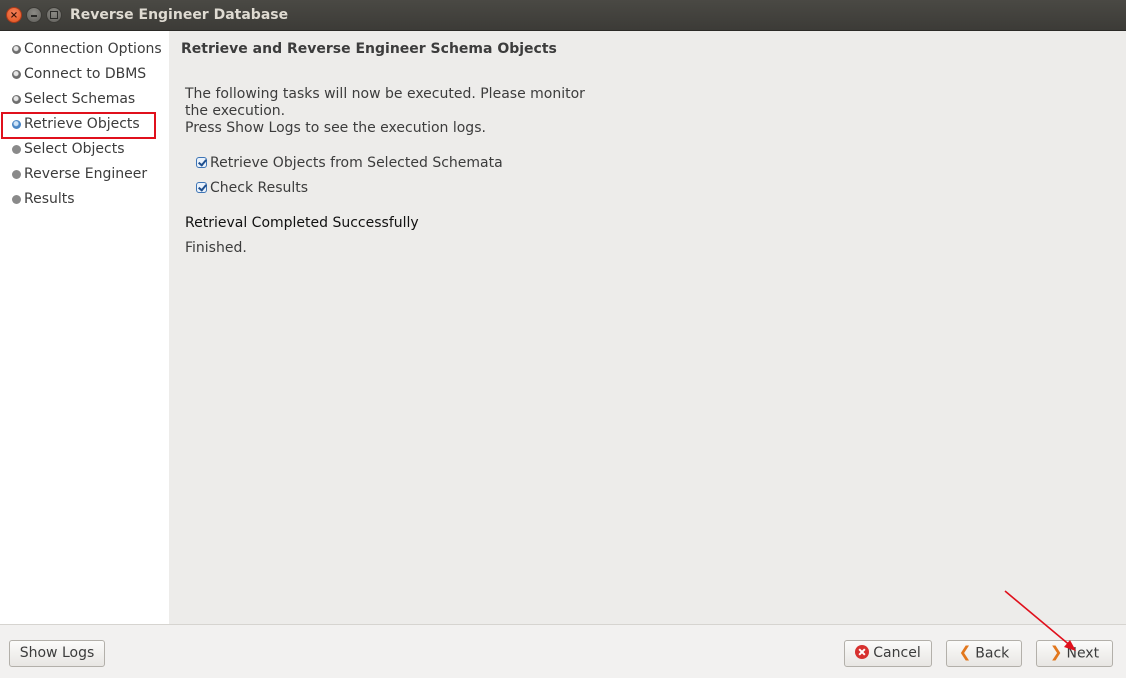 The height and width of the screenshot is (678, 1126). I want to click on title-bar: × Reverse Engineer Database, so click(563, 15).